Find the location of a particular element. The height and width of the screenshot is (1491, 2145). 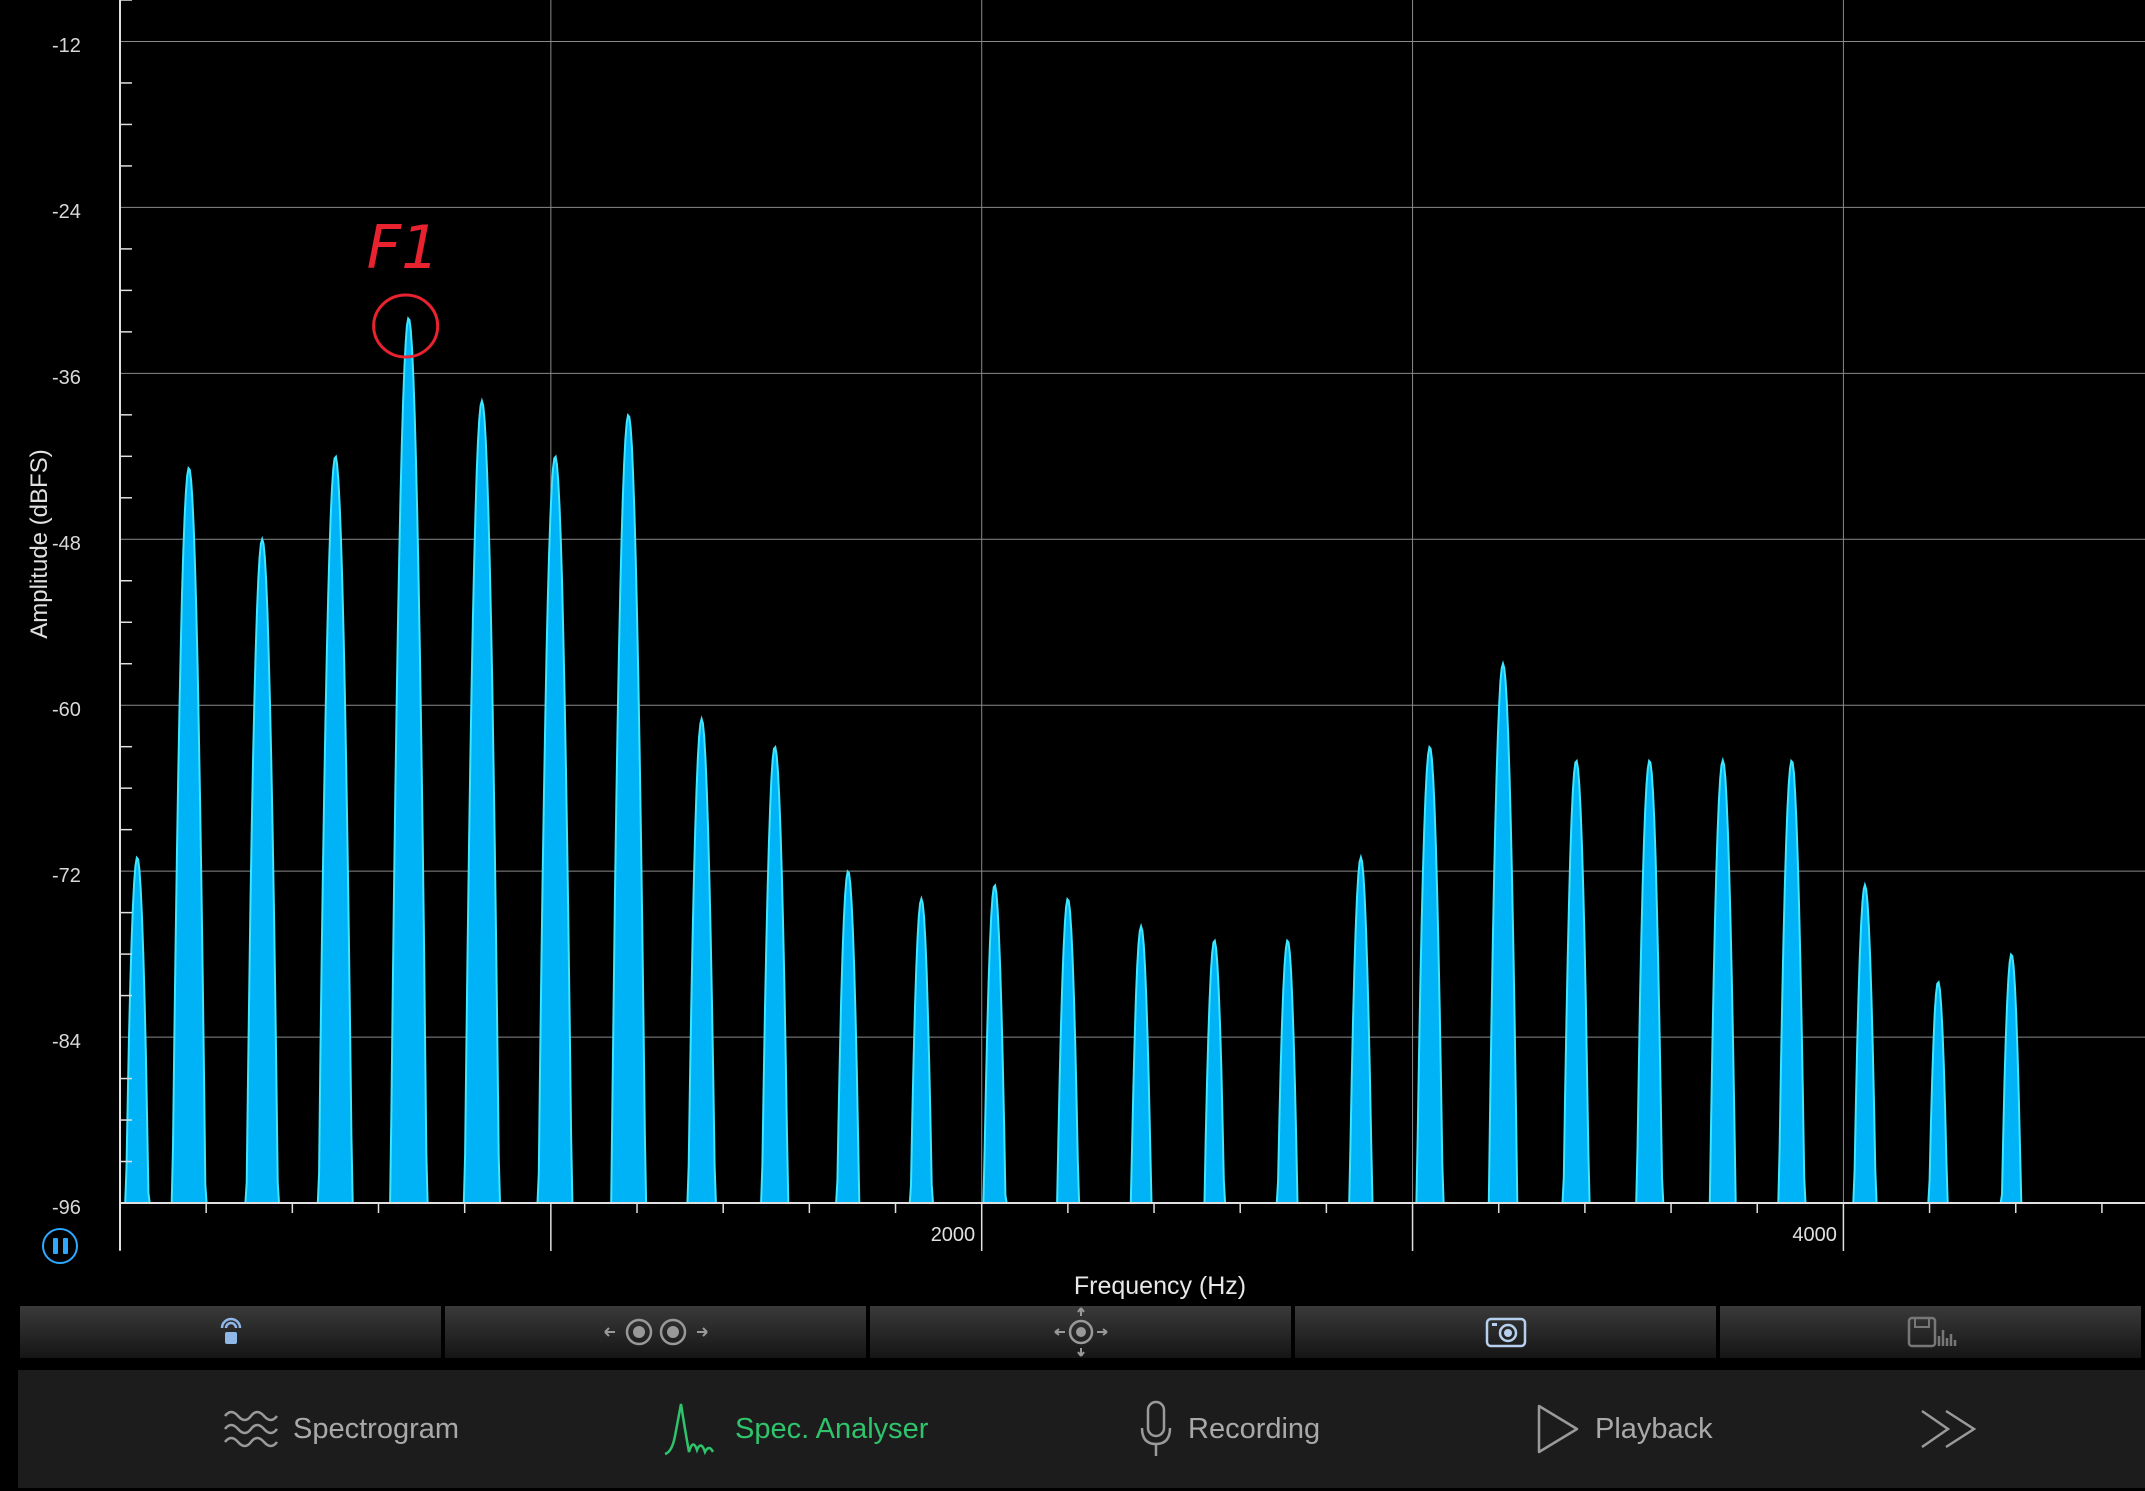

pause-icon-bar is located at coordinates (65, 1246).